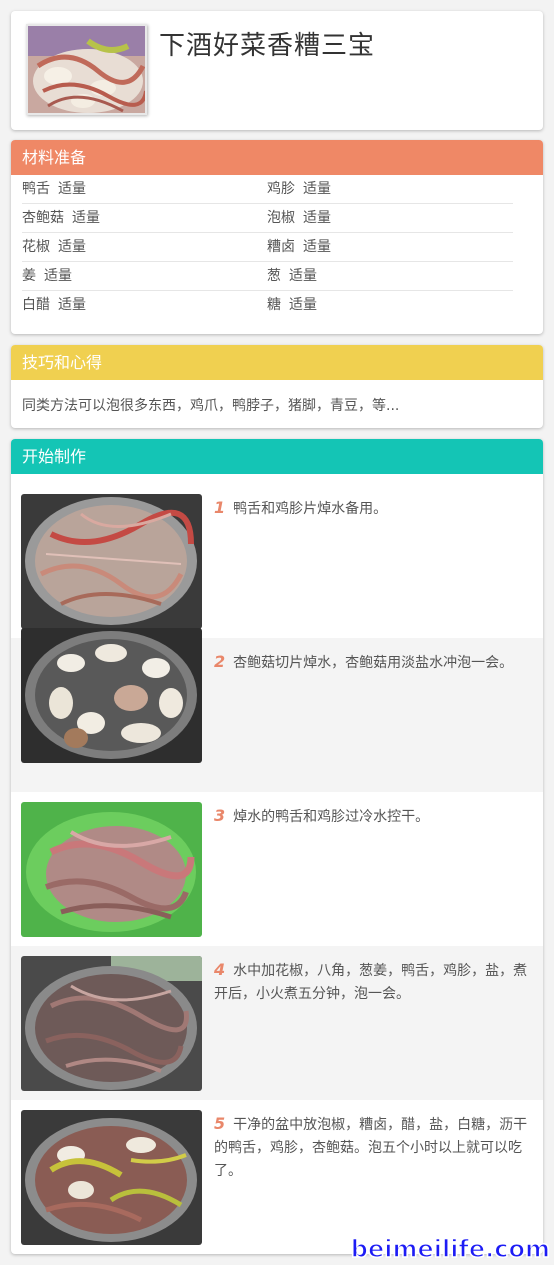  Describe the element at coordinates (274, 305) in the screenshot. I see `ingredient-name: 糖` at that location.